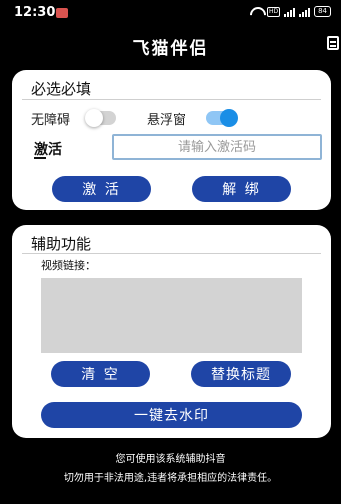  I want to click on replace-title-button: 替换标题, so click(241, 374).